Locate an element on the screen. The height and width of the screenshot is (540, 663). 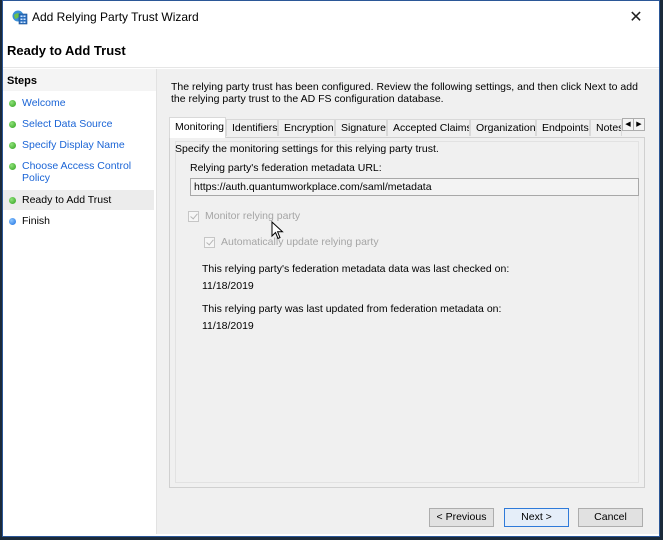
tab-organization: Organization is located at coordinates (503, 127).